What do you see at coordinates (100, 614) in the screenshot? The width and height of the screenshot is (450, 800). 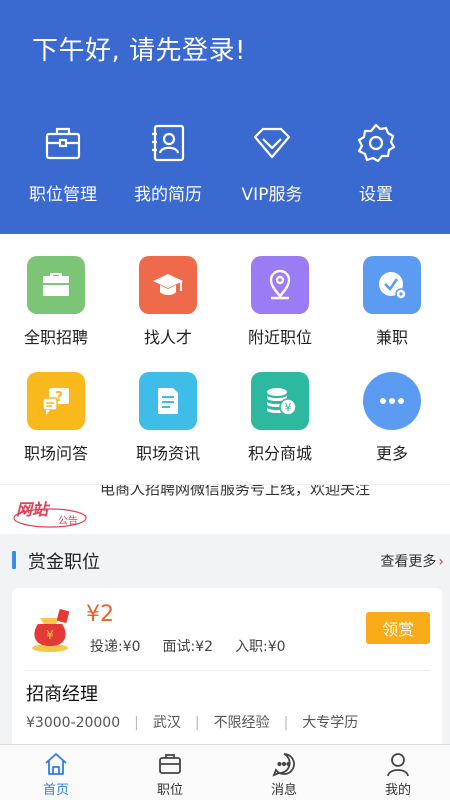 I see `reward-amount: ¥2` at bounding box center [100, 614].